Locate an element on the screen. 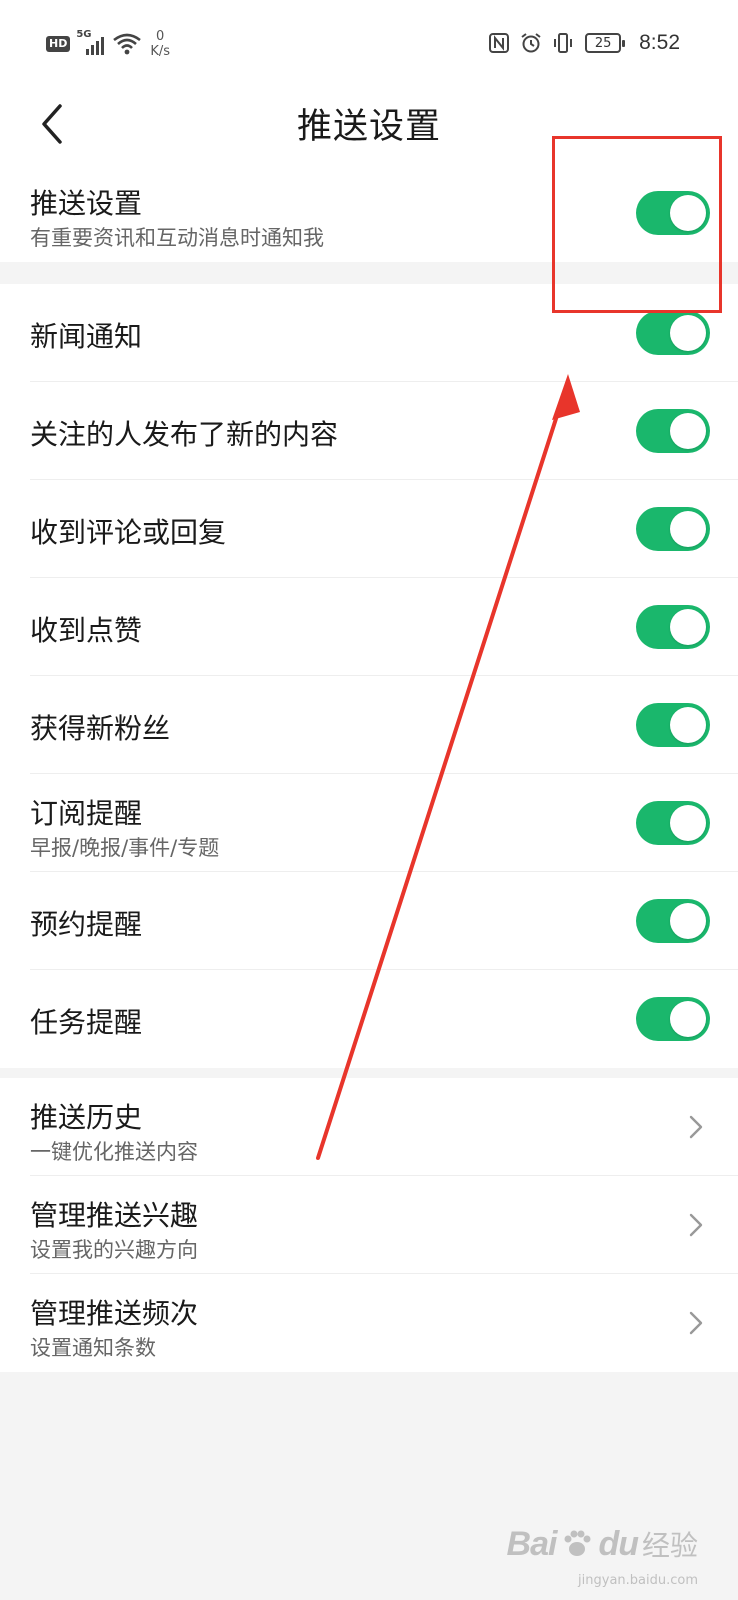 Image resolution: width=738 pixels, height=1600 pixels. master-section: 推送设置 有重要资讯和互动消息时通知我 is located at coordinates (369, 213).